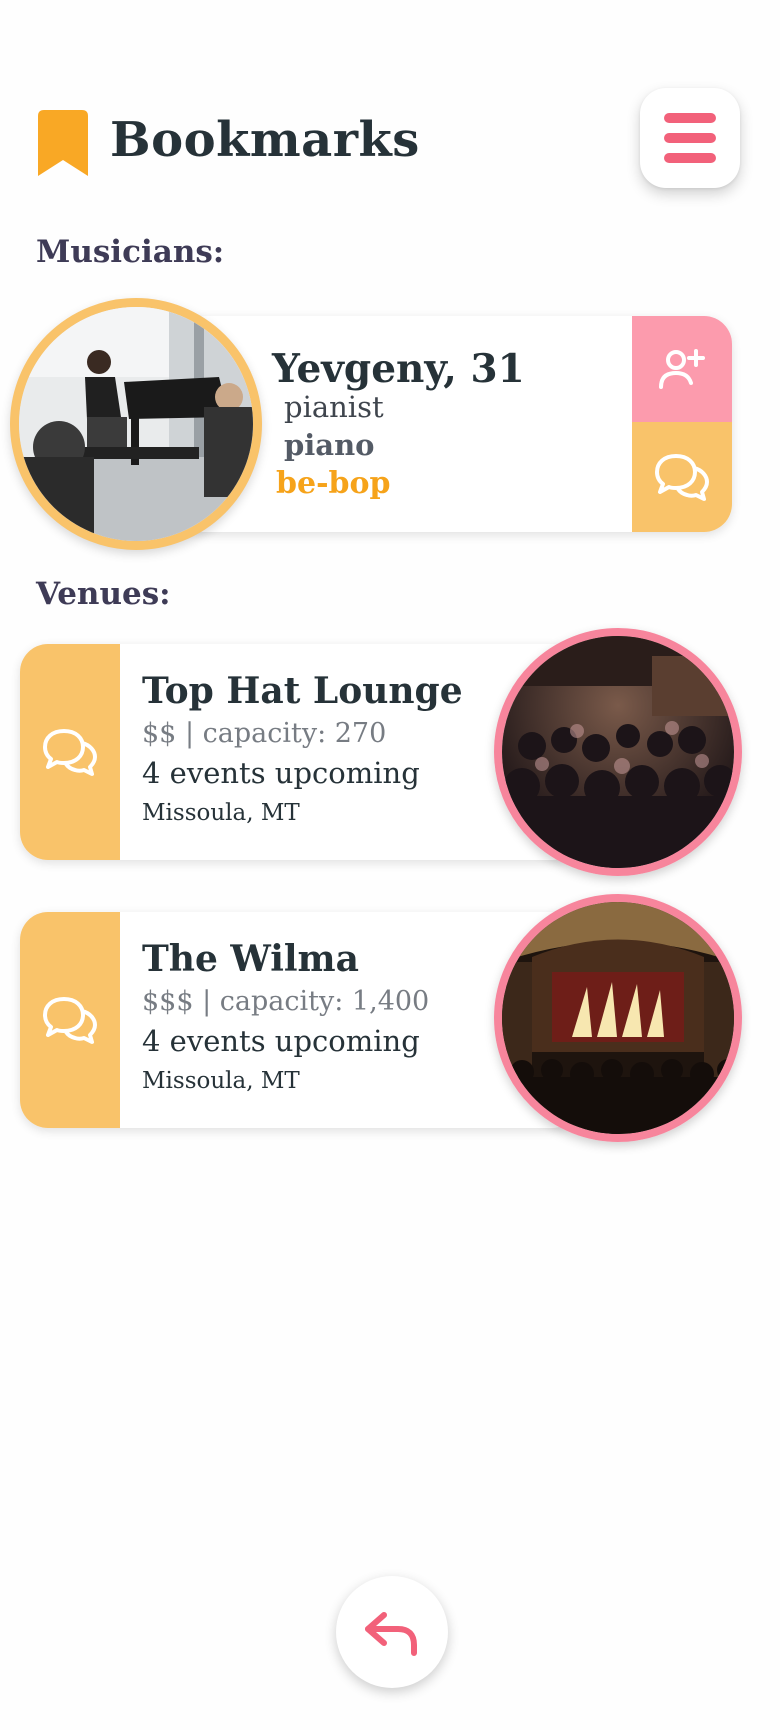 Image resolution: width=780 pixels, height=1730 pixels. I want to click on musician-name: Yevgeny, 31, so click(398, 369).